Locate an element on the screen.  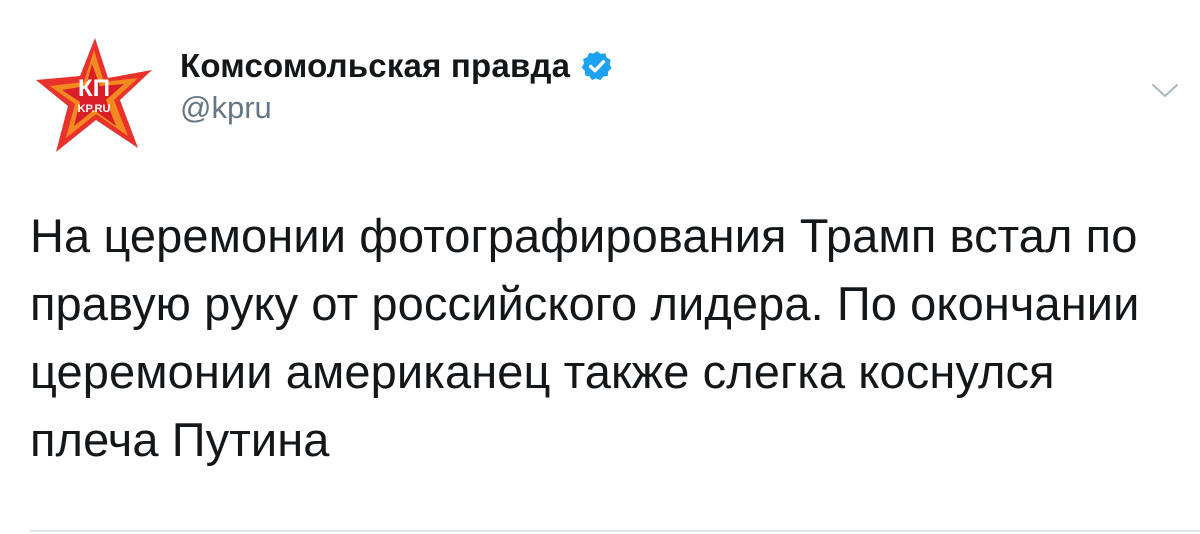
name-row: Комсомольская правда is located at coordinates (397, 66).